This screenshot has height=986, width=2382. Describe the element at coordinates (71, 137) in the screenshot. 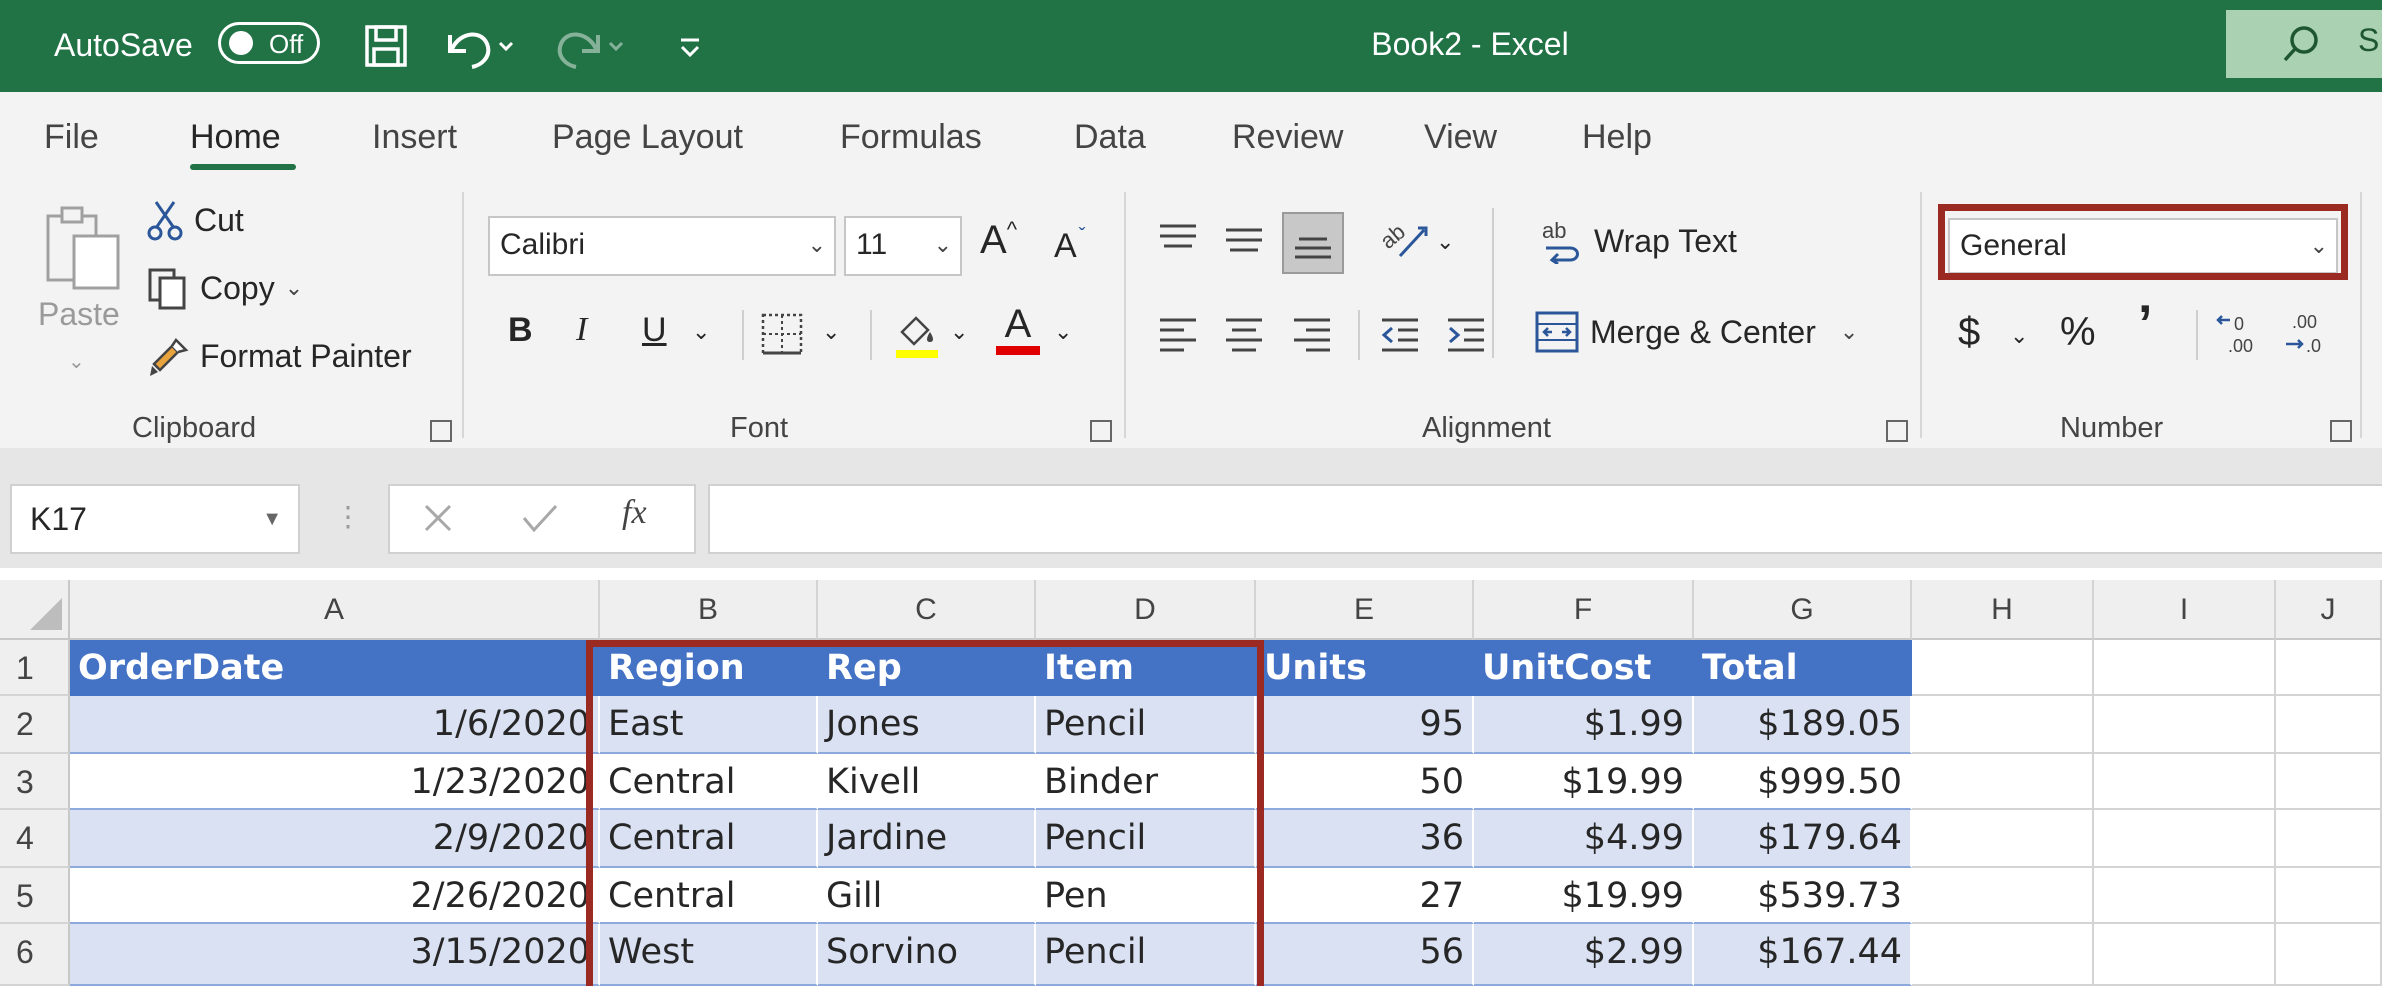

I see `tab-file: File` at that location.